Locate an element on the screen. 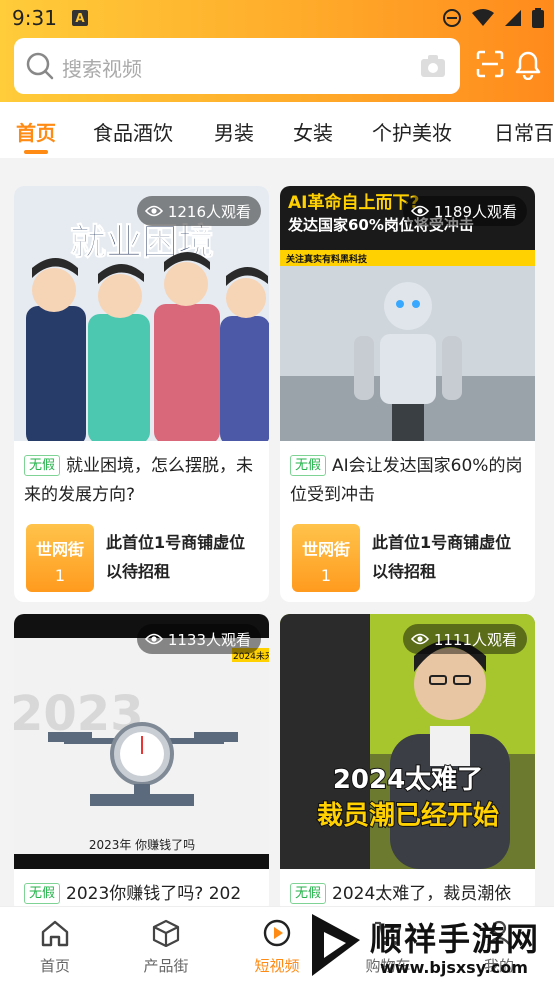 The width and height of the screenshot is (554, 984). search-bar: 搜索视频 is located at coordinates (237, 66).